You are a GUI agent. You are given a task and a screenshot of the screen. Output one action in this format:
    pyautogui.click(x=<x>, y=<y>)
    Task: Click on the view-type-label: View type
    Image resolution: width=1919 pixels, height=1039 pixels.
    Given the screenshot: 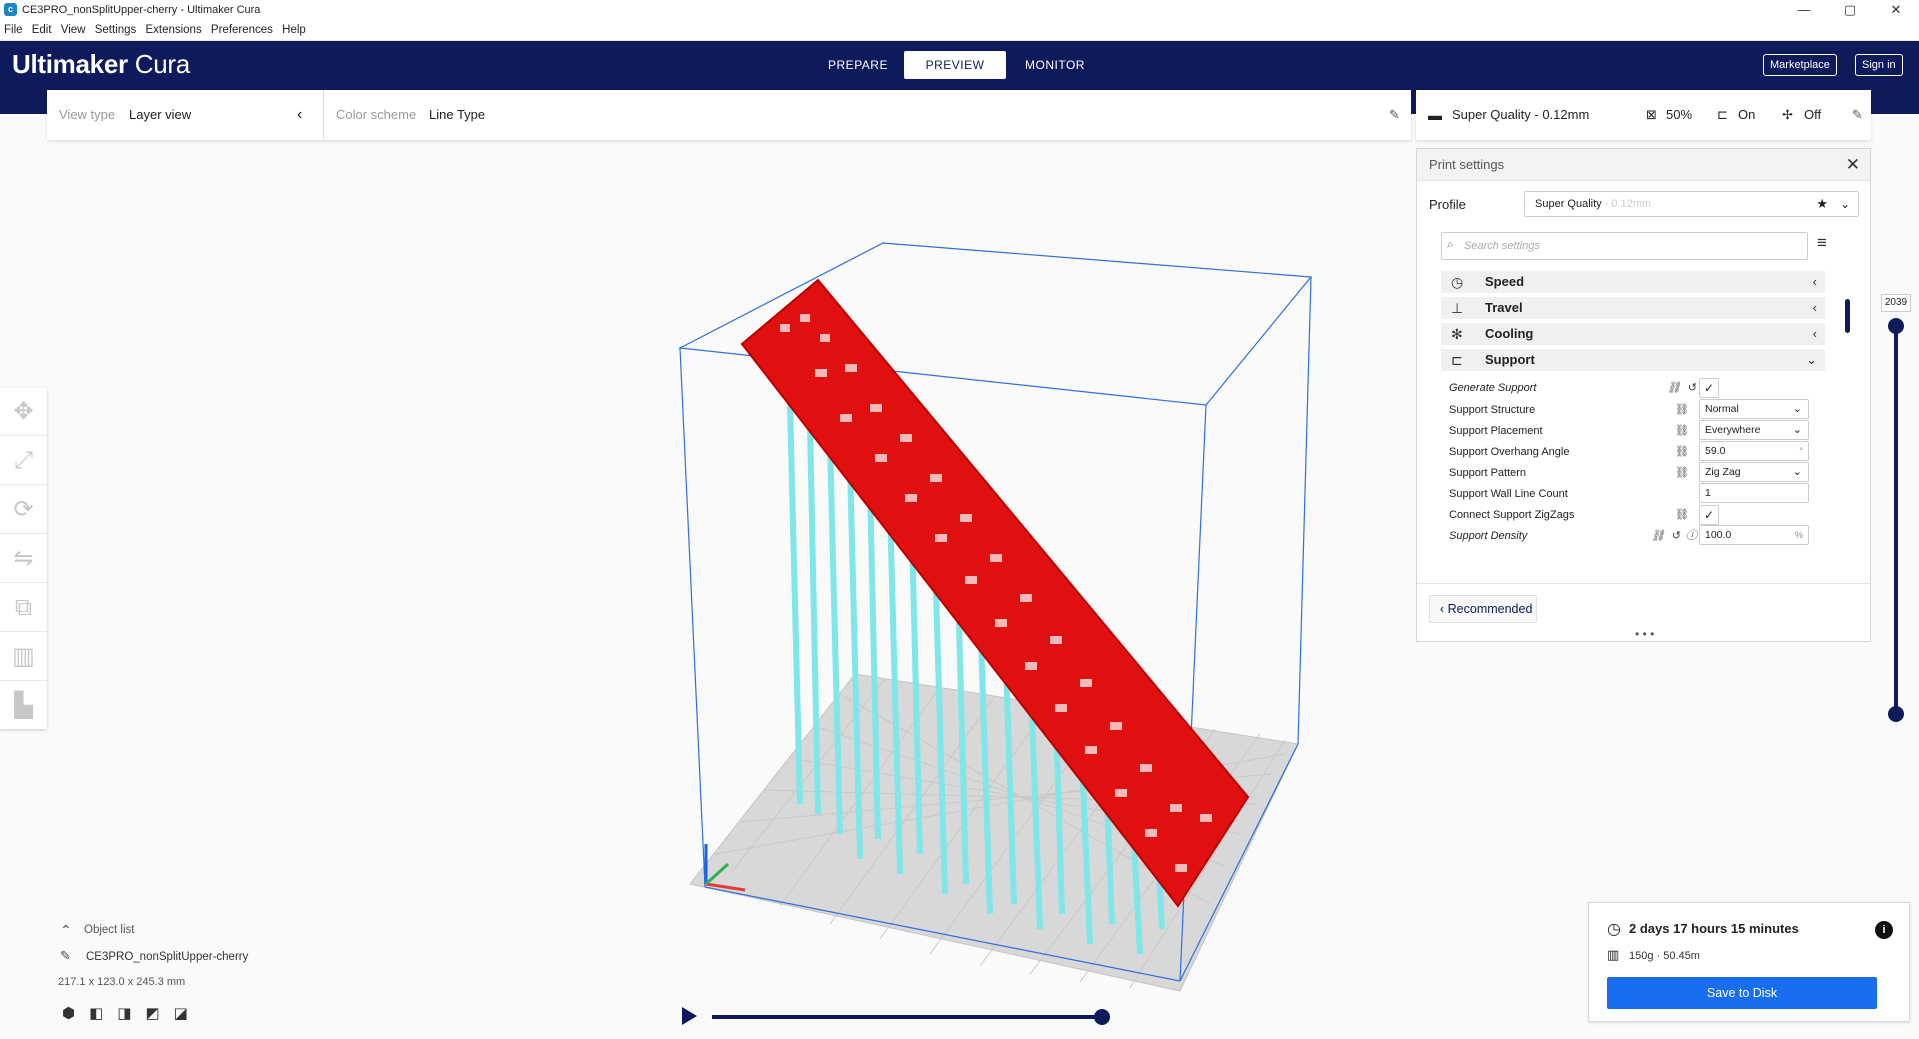 What is the action you would take?
    pyautogui.click(x=87, y=114)
    